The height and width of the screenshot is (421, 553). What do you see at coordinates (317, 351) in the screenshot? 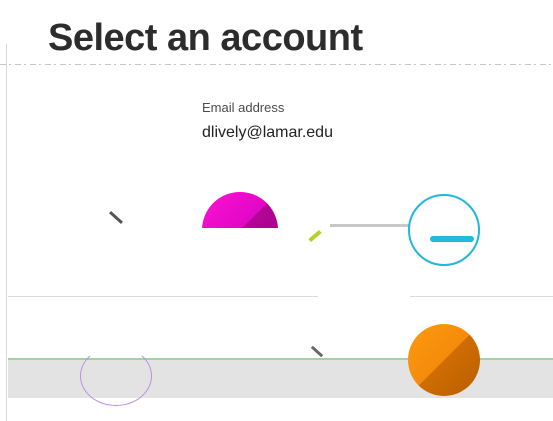
I see `pen-mark` at bounding box center [317, 351].